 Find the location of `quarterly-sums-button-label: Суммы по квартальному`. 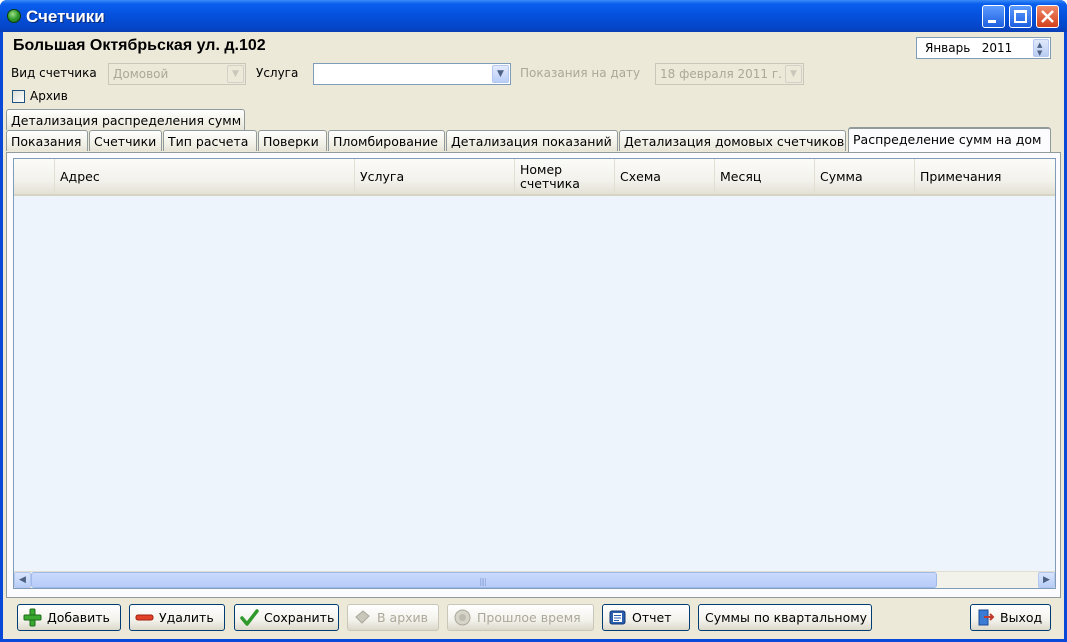

quarterly-sums-button-label: Суммы по квартальному is located at coordinates (786, 617).